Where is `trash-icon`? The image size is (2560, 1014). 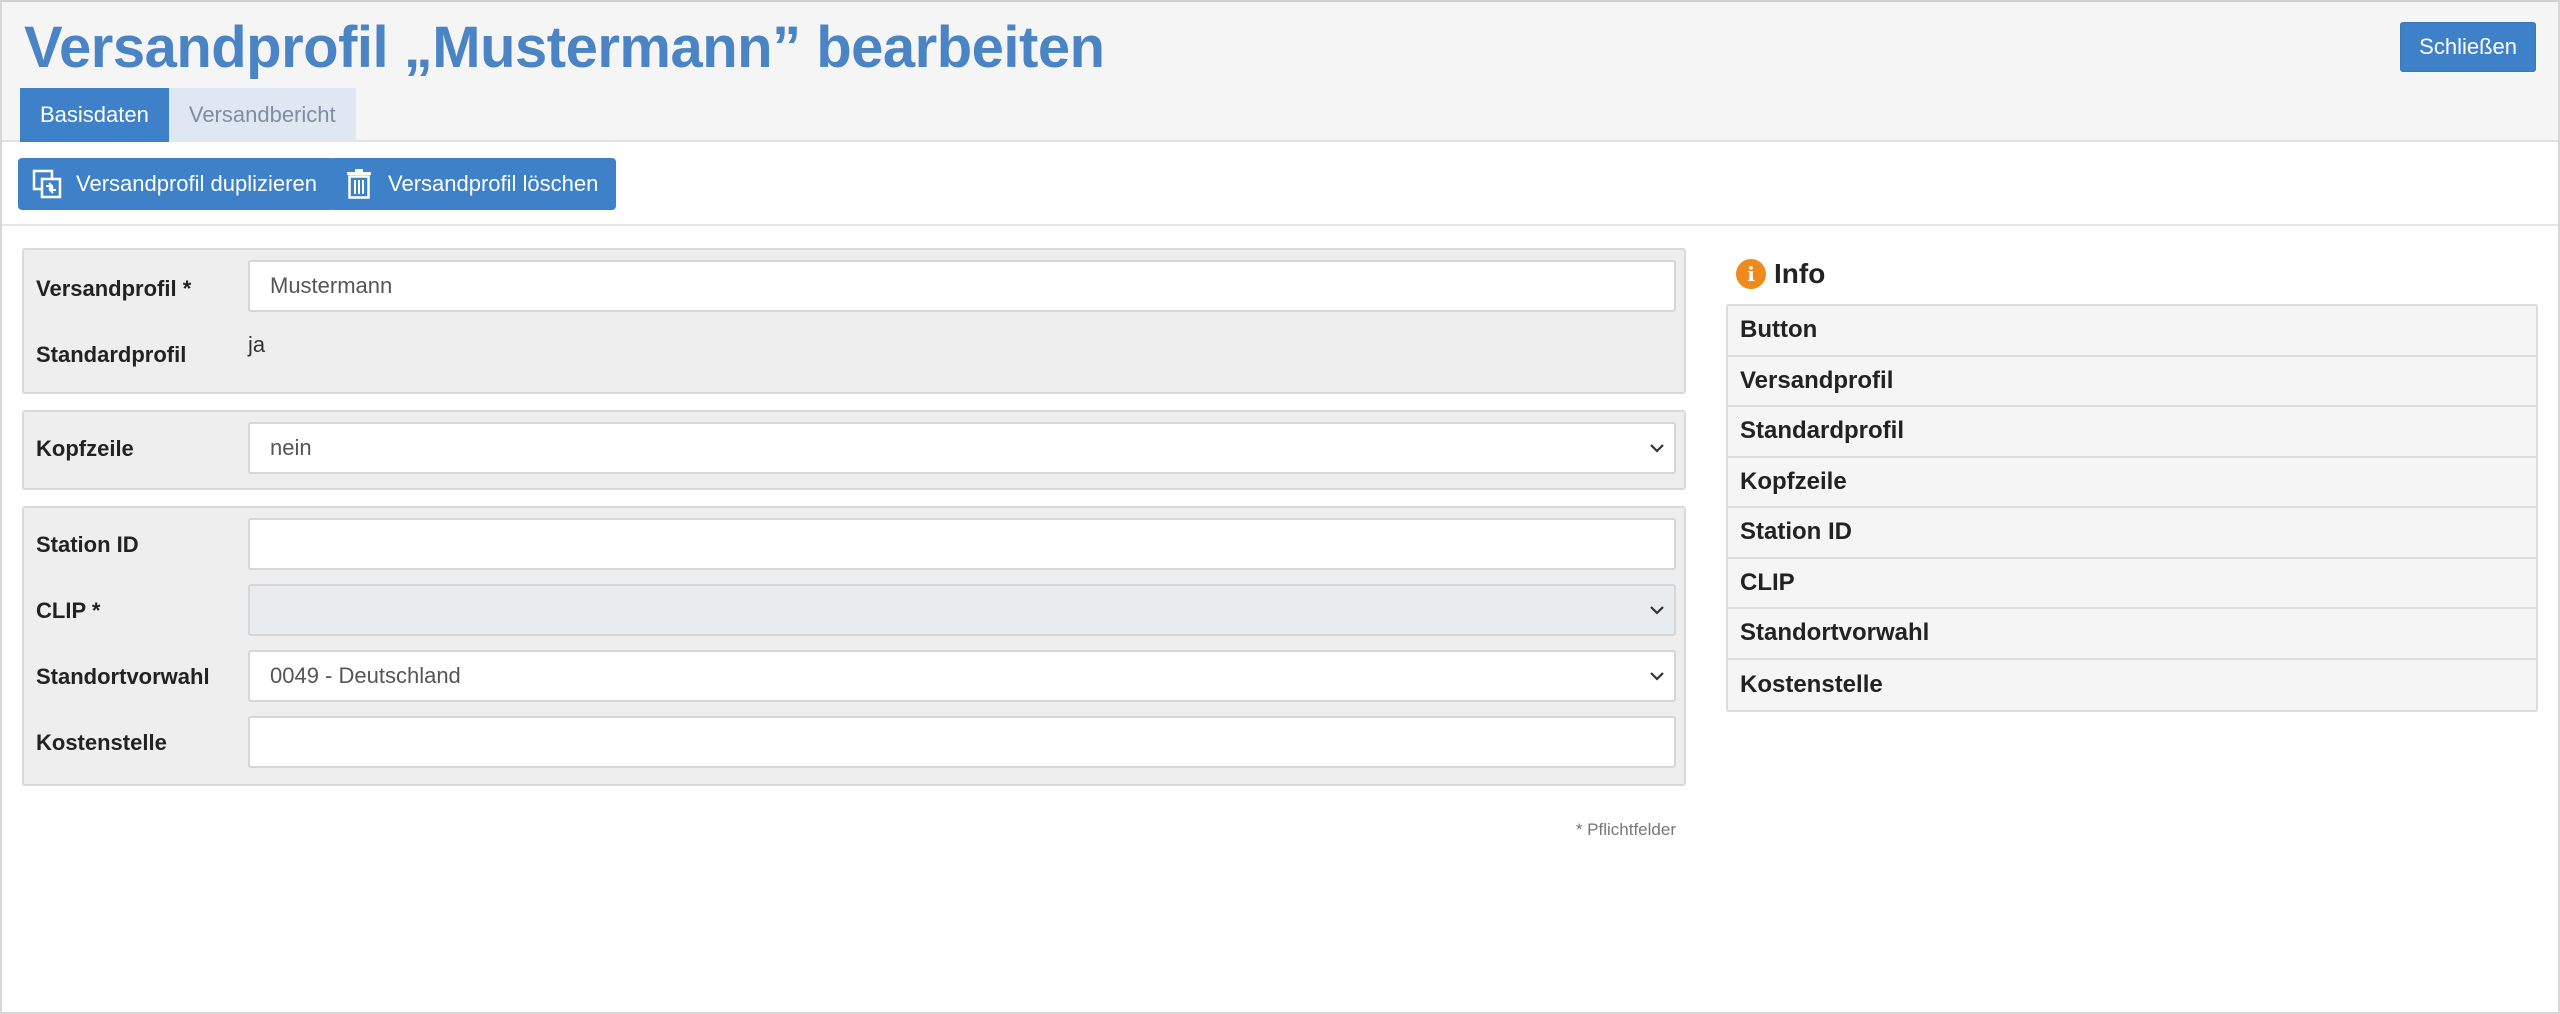
trash-icon is located at coordinates (359, 184).